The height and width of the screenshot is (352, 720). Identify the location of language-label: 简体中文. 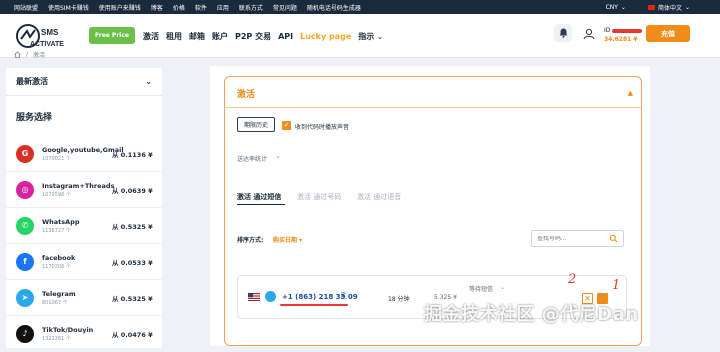
(669, 8).